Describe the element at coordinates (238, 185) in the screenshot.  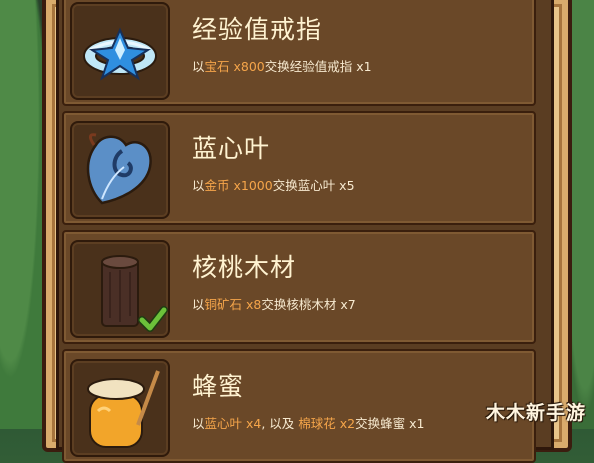
I see `material-cost: 金币 x1000` at that location.